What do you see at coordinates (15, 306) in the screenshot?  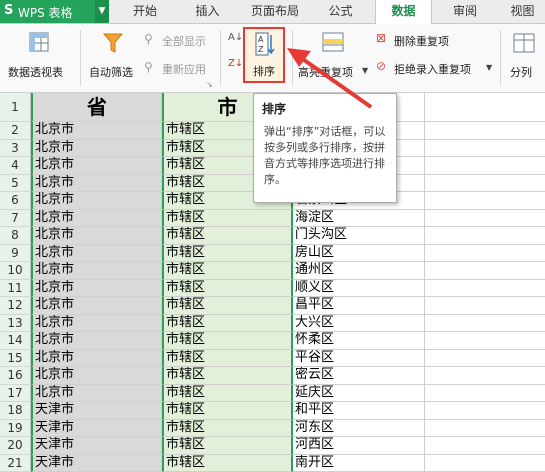 I see `row-header: 12` at bounding box center [15, 306].